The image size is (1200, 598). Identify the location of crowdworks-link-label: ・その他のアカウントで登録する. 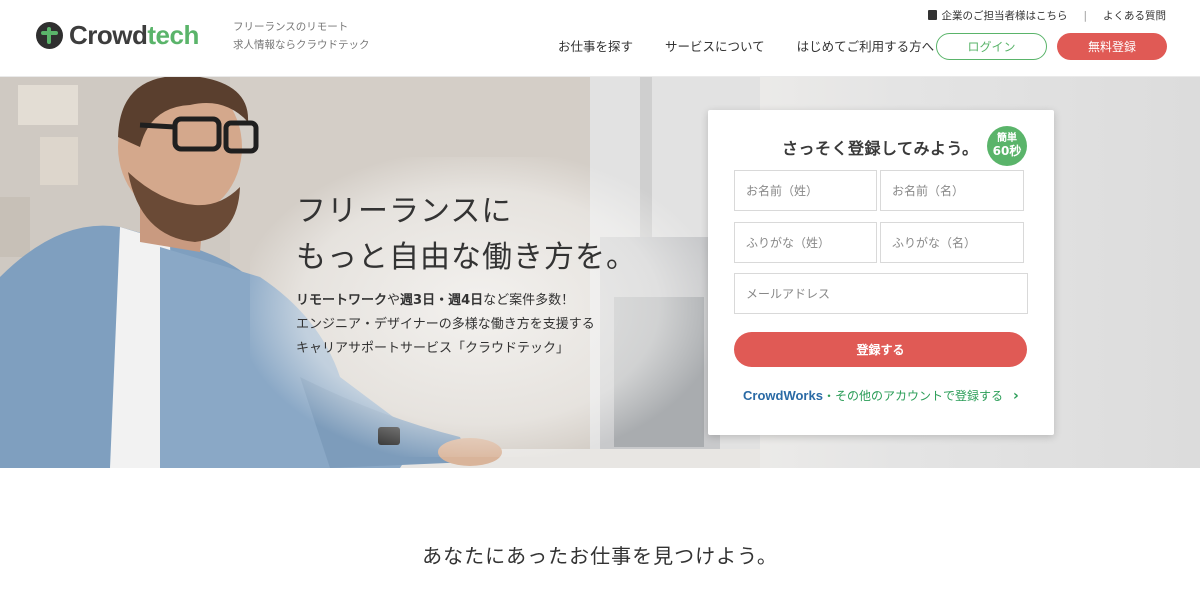
(912, 396).